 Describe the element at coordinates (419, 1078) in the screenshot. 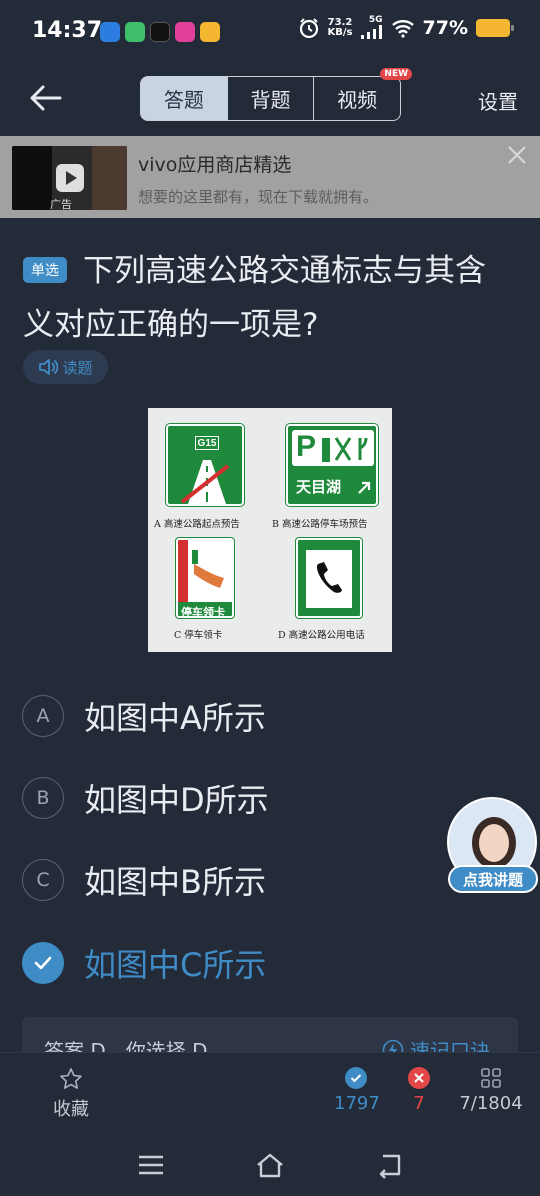

I see `x-circle-icon` at that location.